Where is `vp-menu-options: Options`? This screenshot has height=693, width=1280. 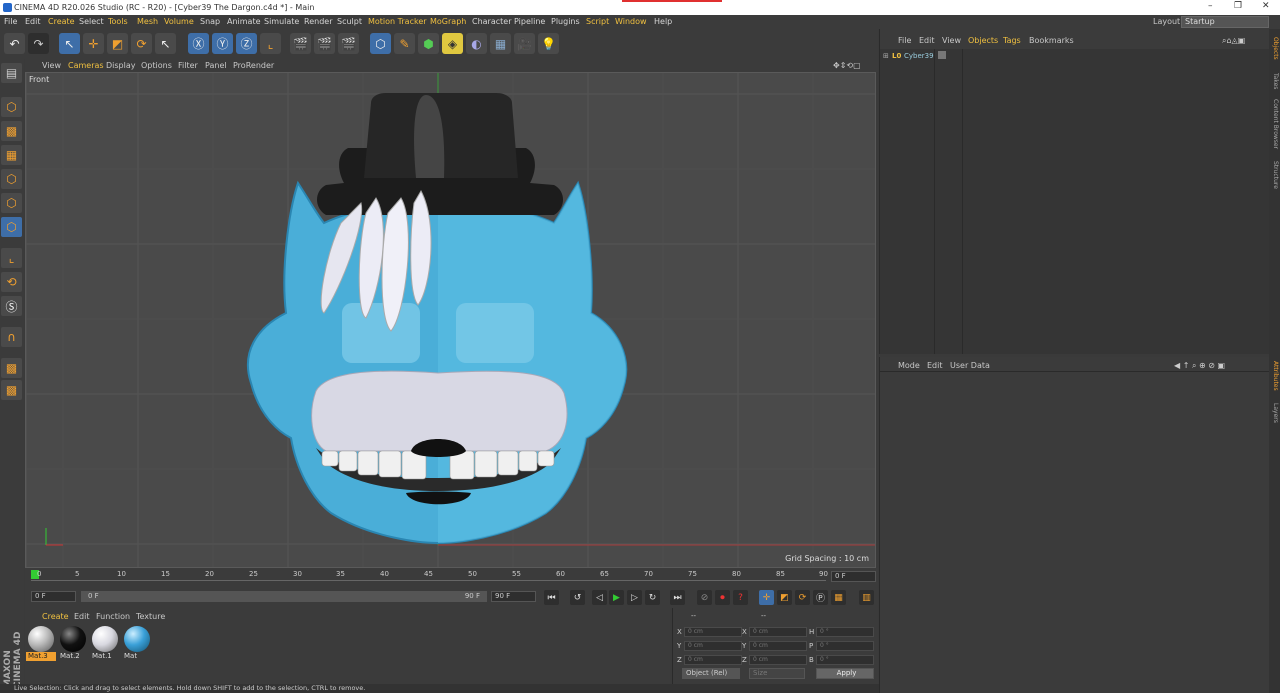
vp-menu-options: Options is located at coordinates (156, 65).